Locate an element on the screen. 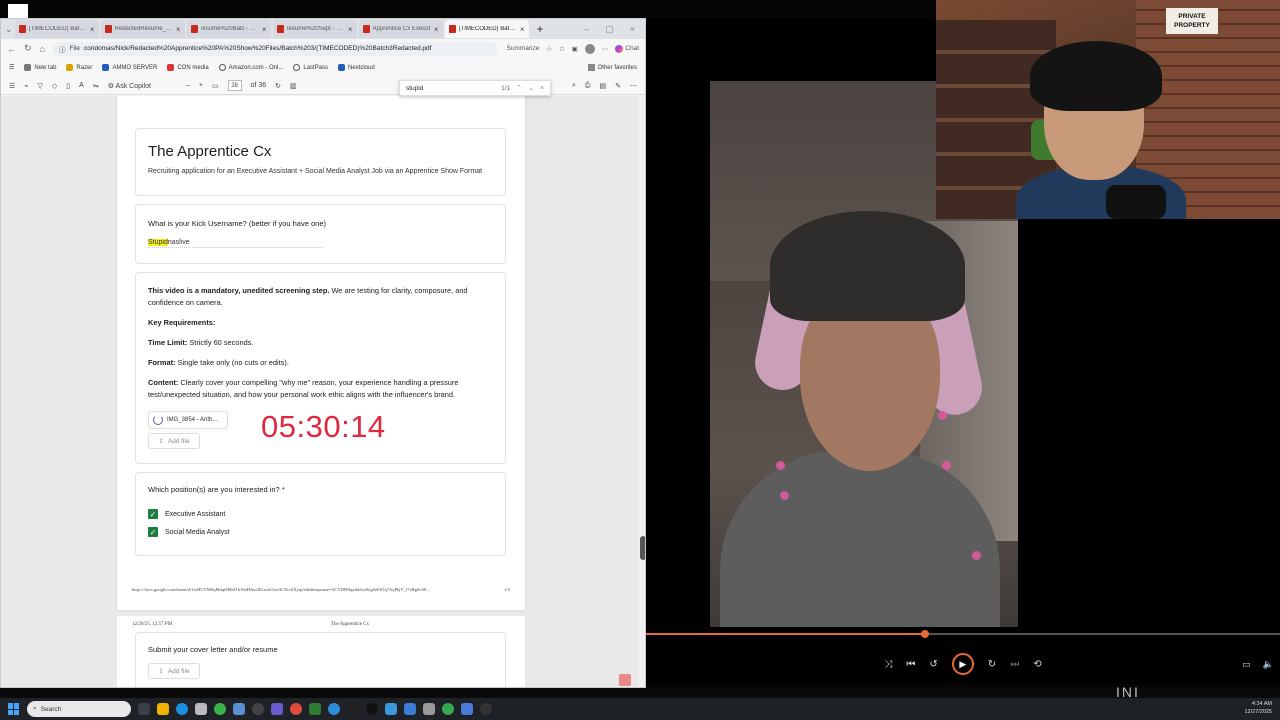 The image size is (1280, 720). maximize-icon: ▢ is located at coordinates (609, 29).